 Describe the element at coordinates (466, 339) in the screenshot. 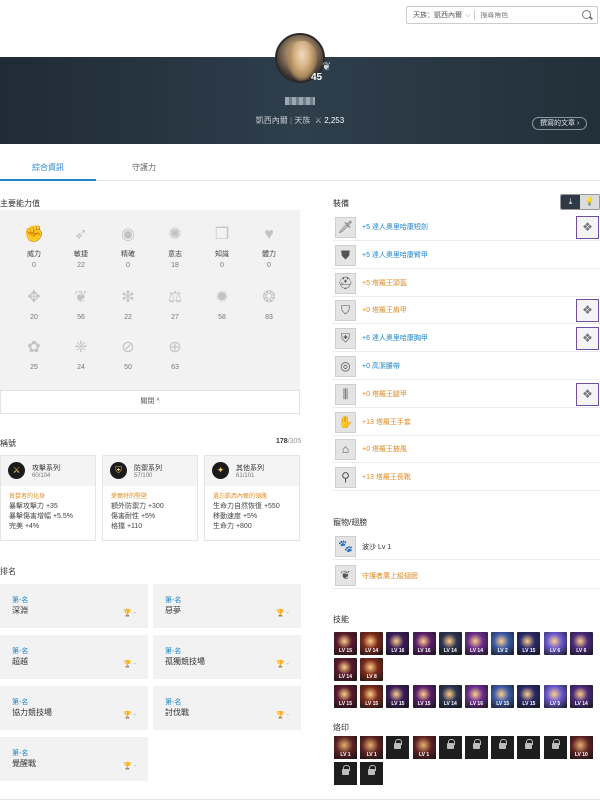

I see `equipment-item: ⛨ +6 達人奧里哈康胸甲 ❖` at that location.